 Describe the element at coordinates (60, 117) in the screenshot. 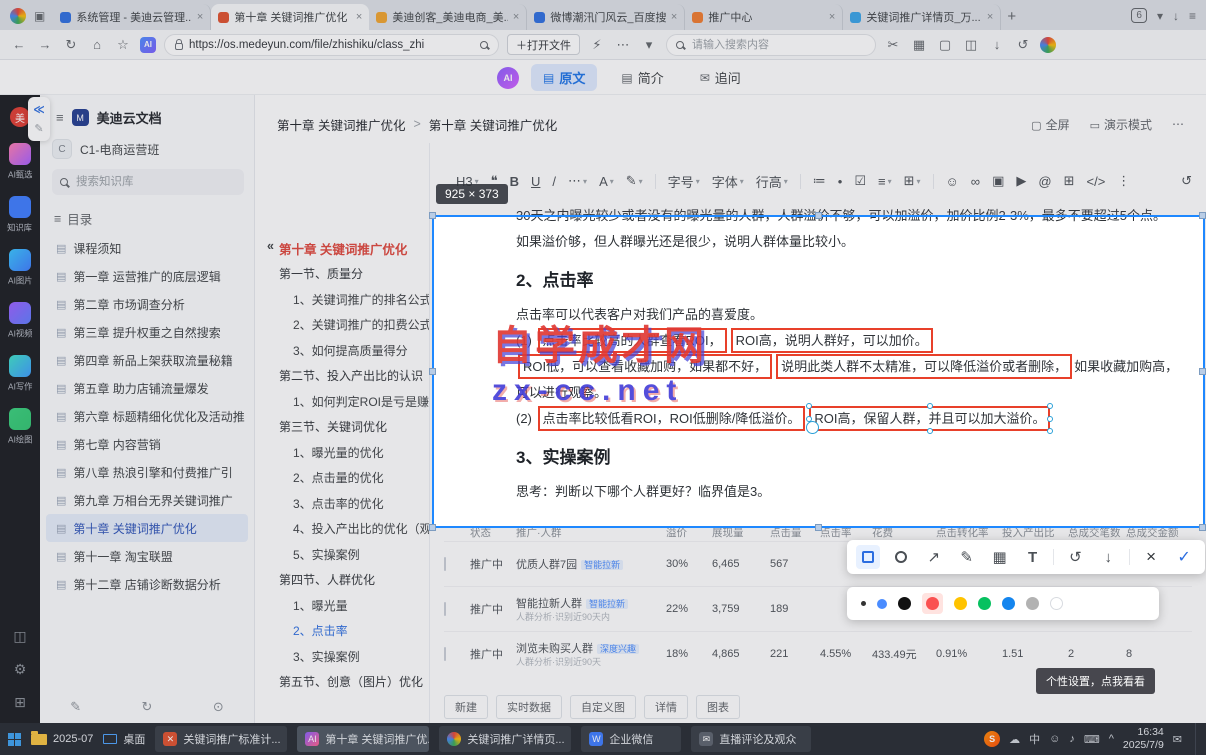

I see `sidebar-menu-icon: ≡` at that location.